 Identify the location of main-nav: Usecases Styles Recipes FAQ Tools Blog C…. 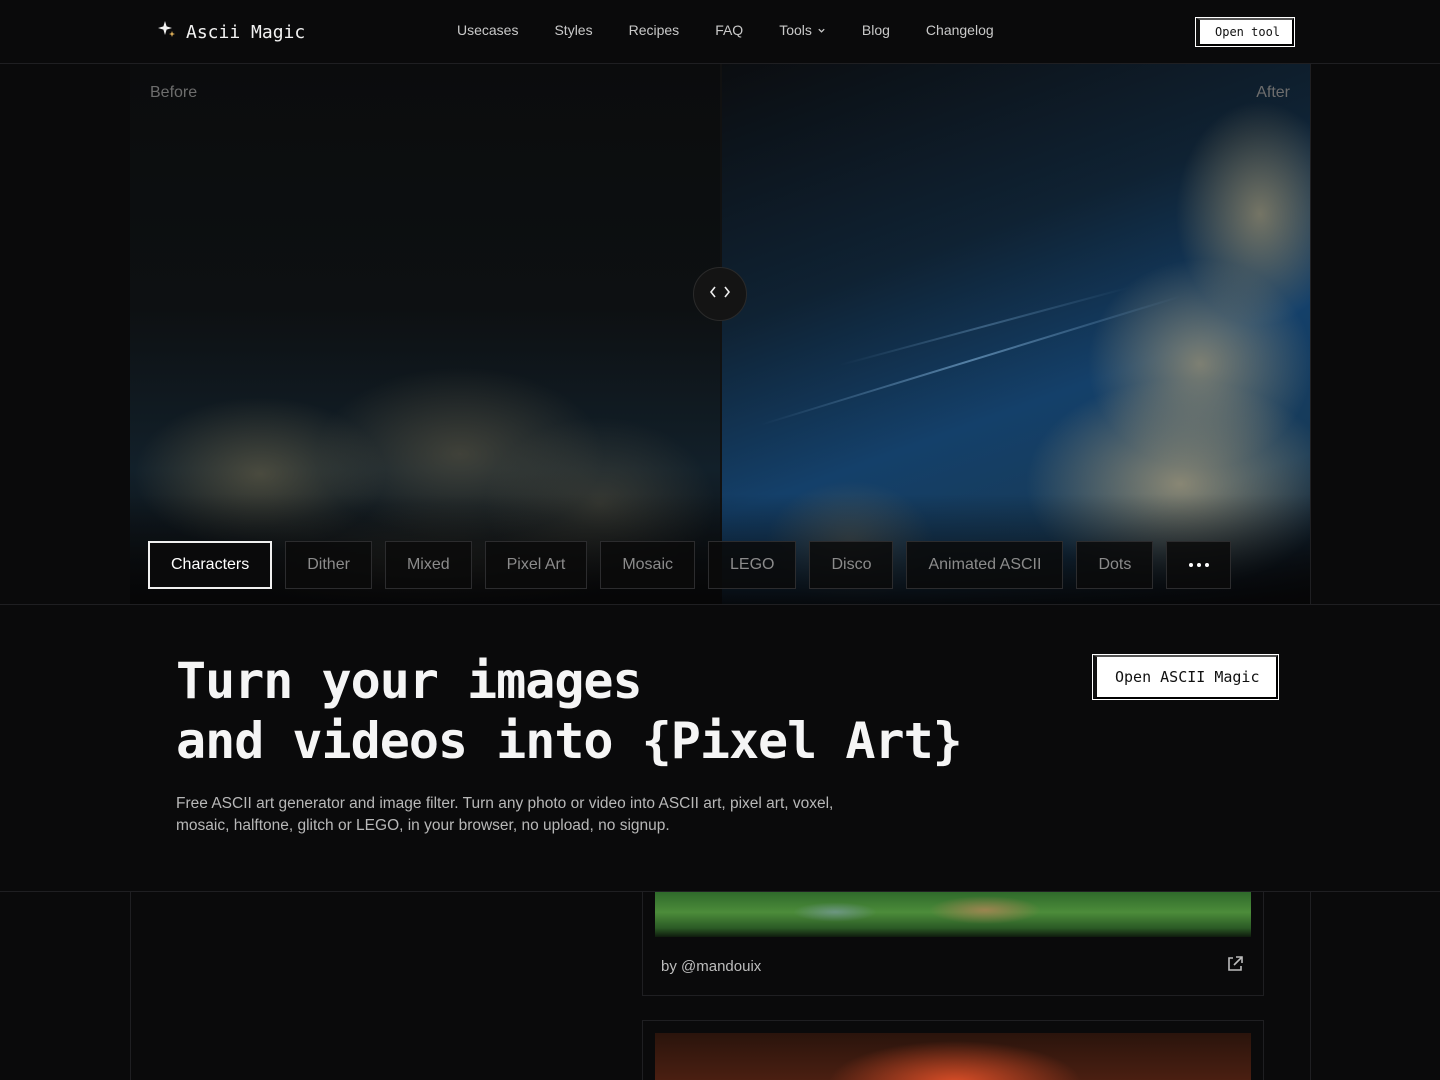
(743, 30).